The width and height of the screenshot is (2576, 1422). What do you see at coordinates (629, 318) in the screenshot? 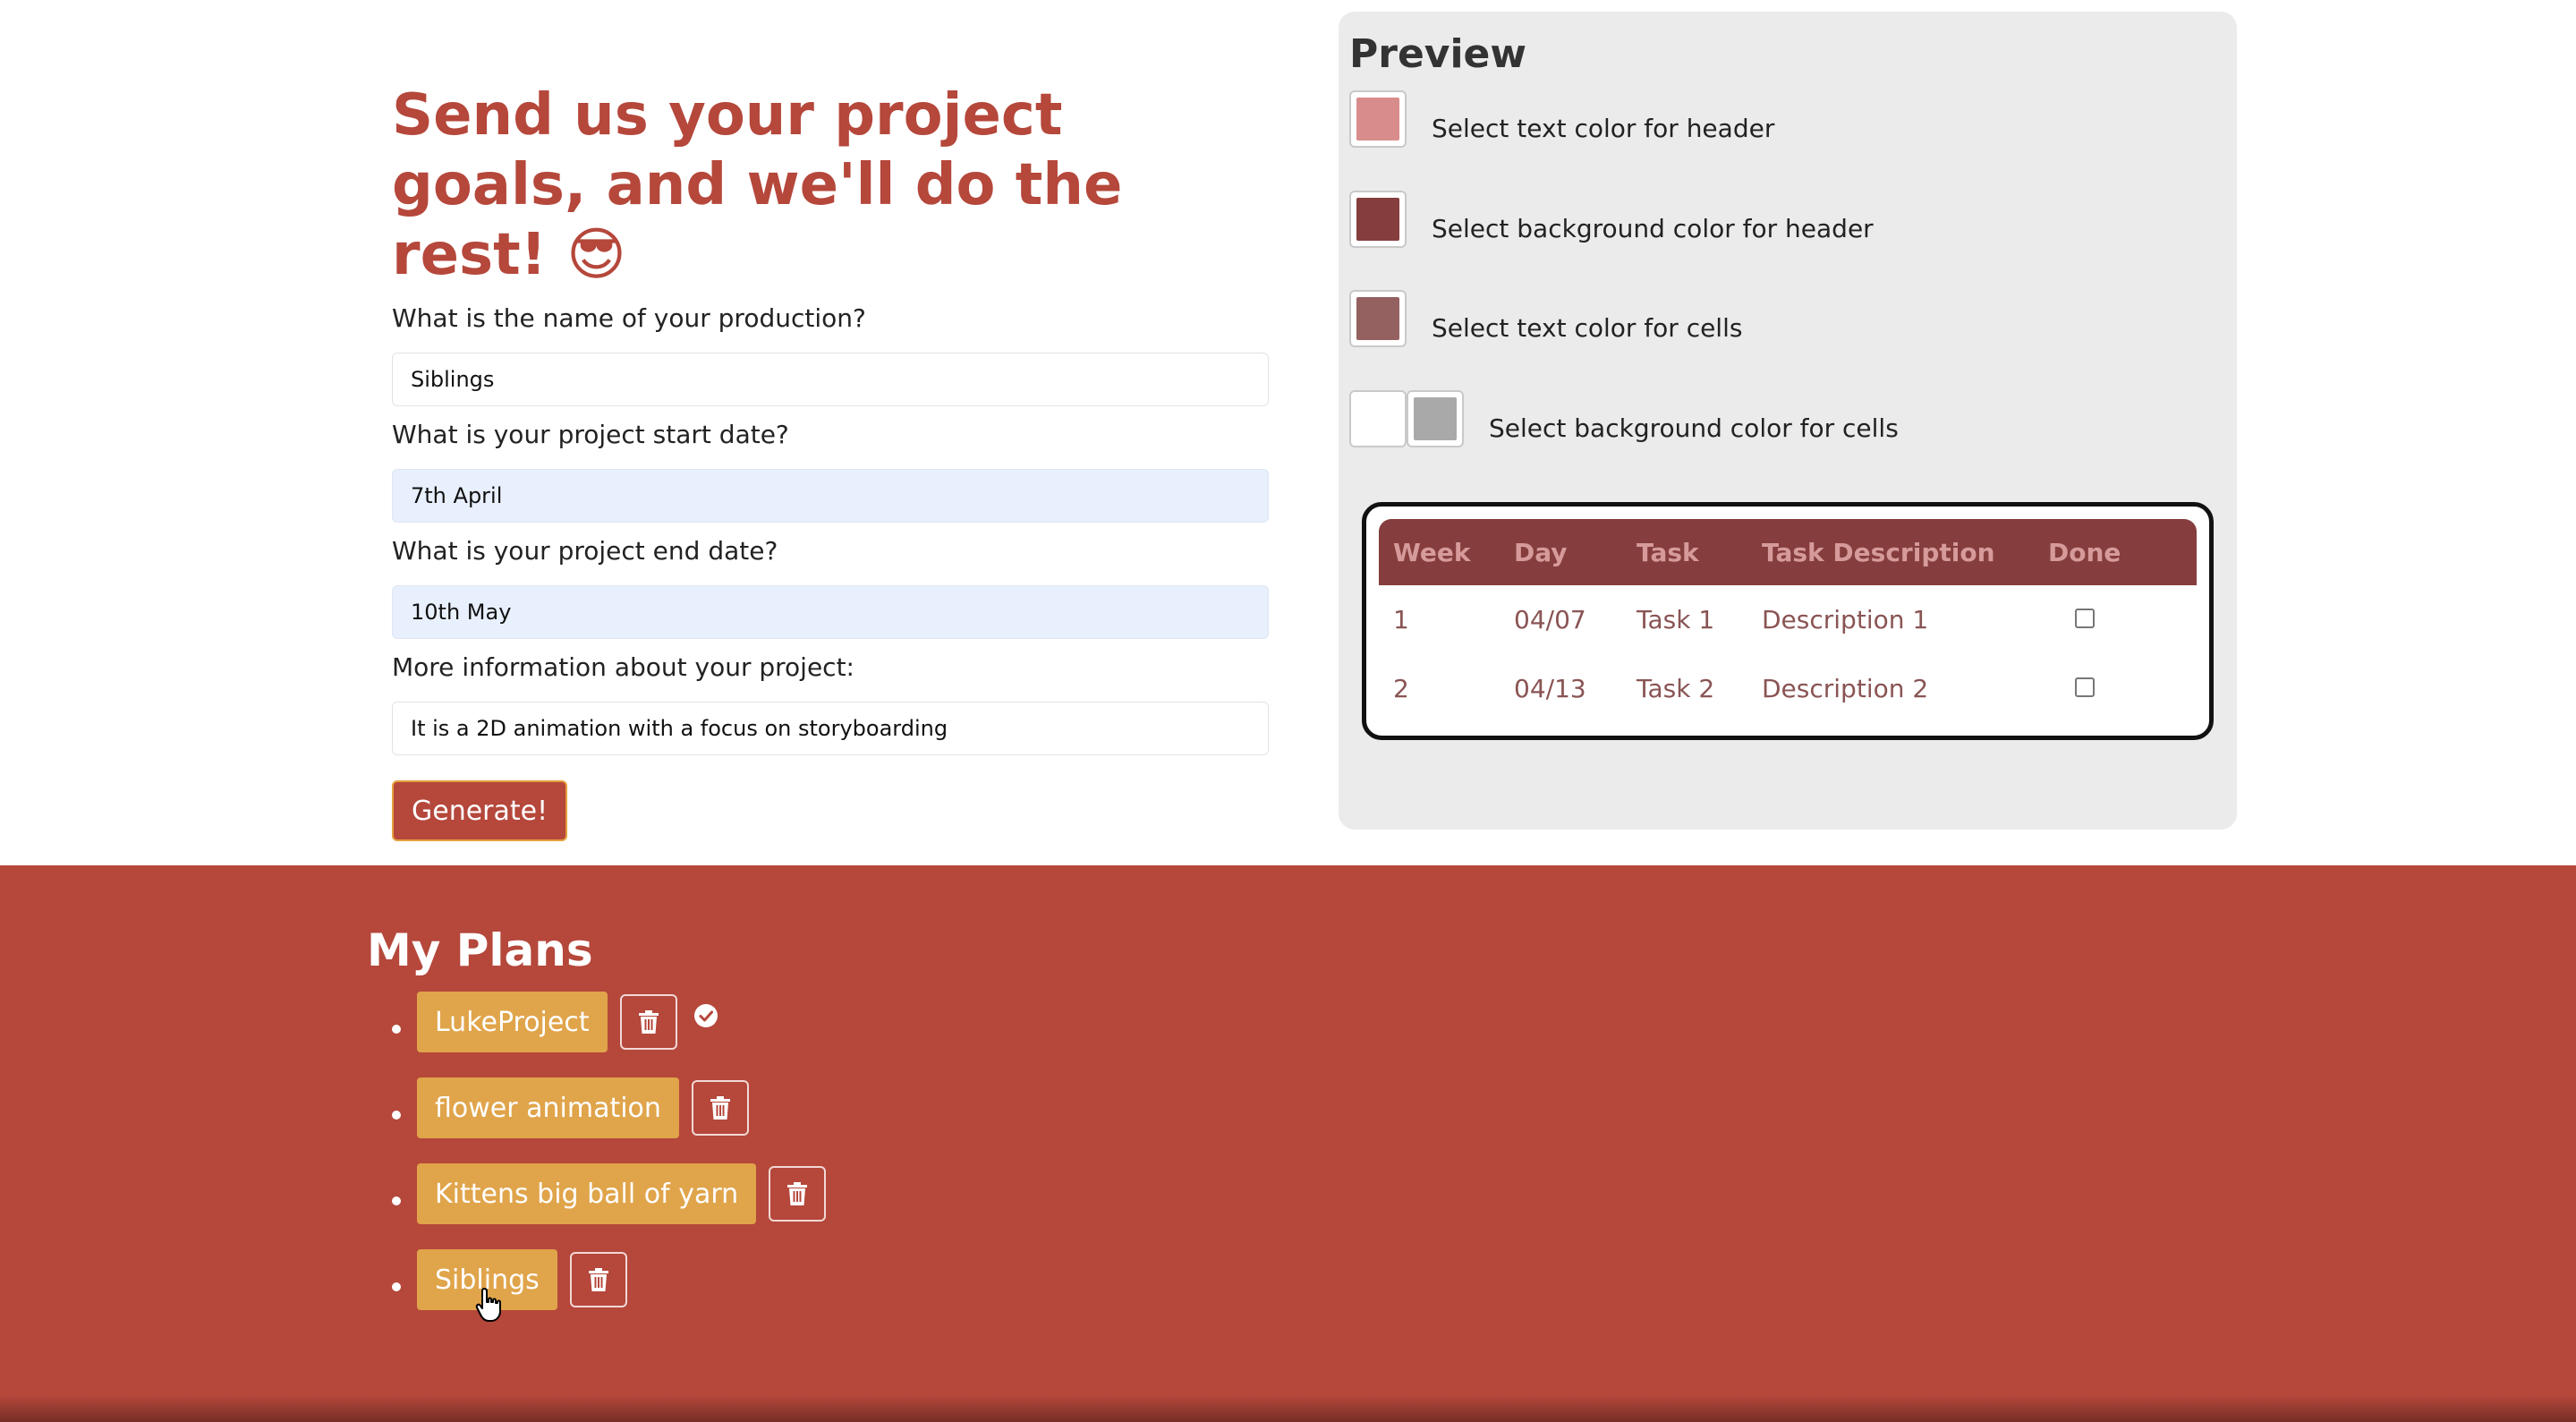
I see `production-name-label: What is the name of your production?` at bounding box center [629, 318].